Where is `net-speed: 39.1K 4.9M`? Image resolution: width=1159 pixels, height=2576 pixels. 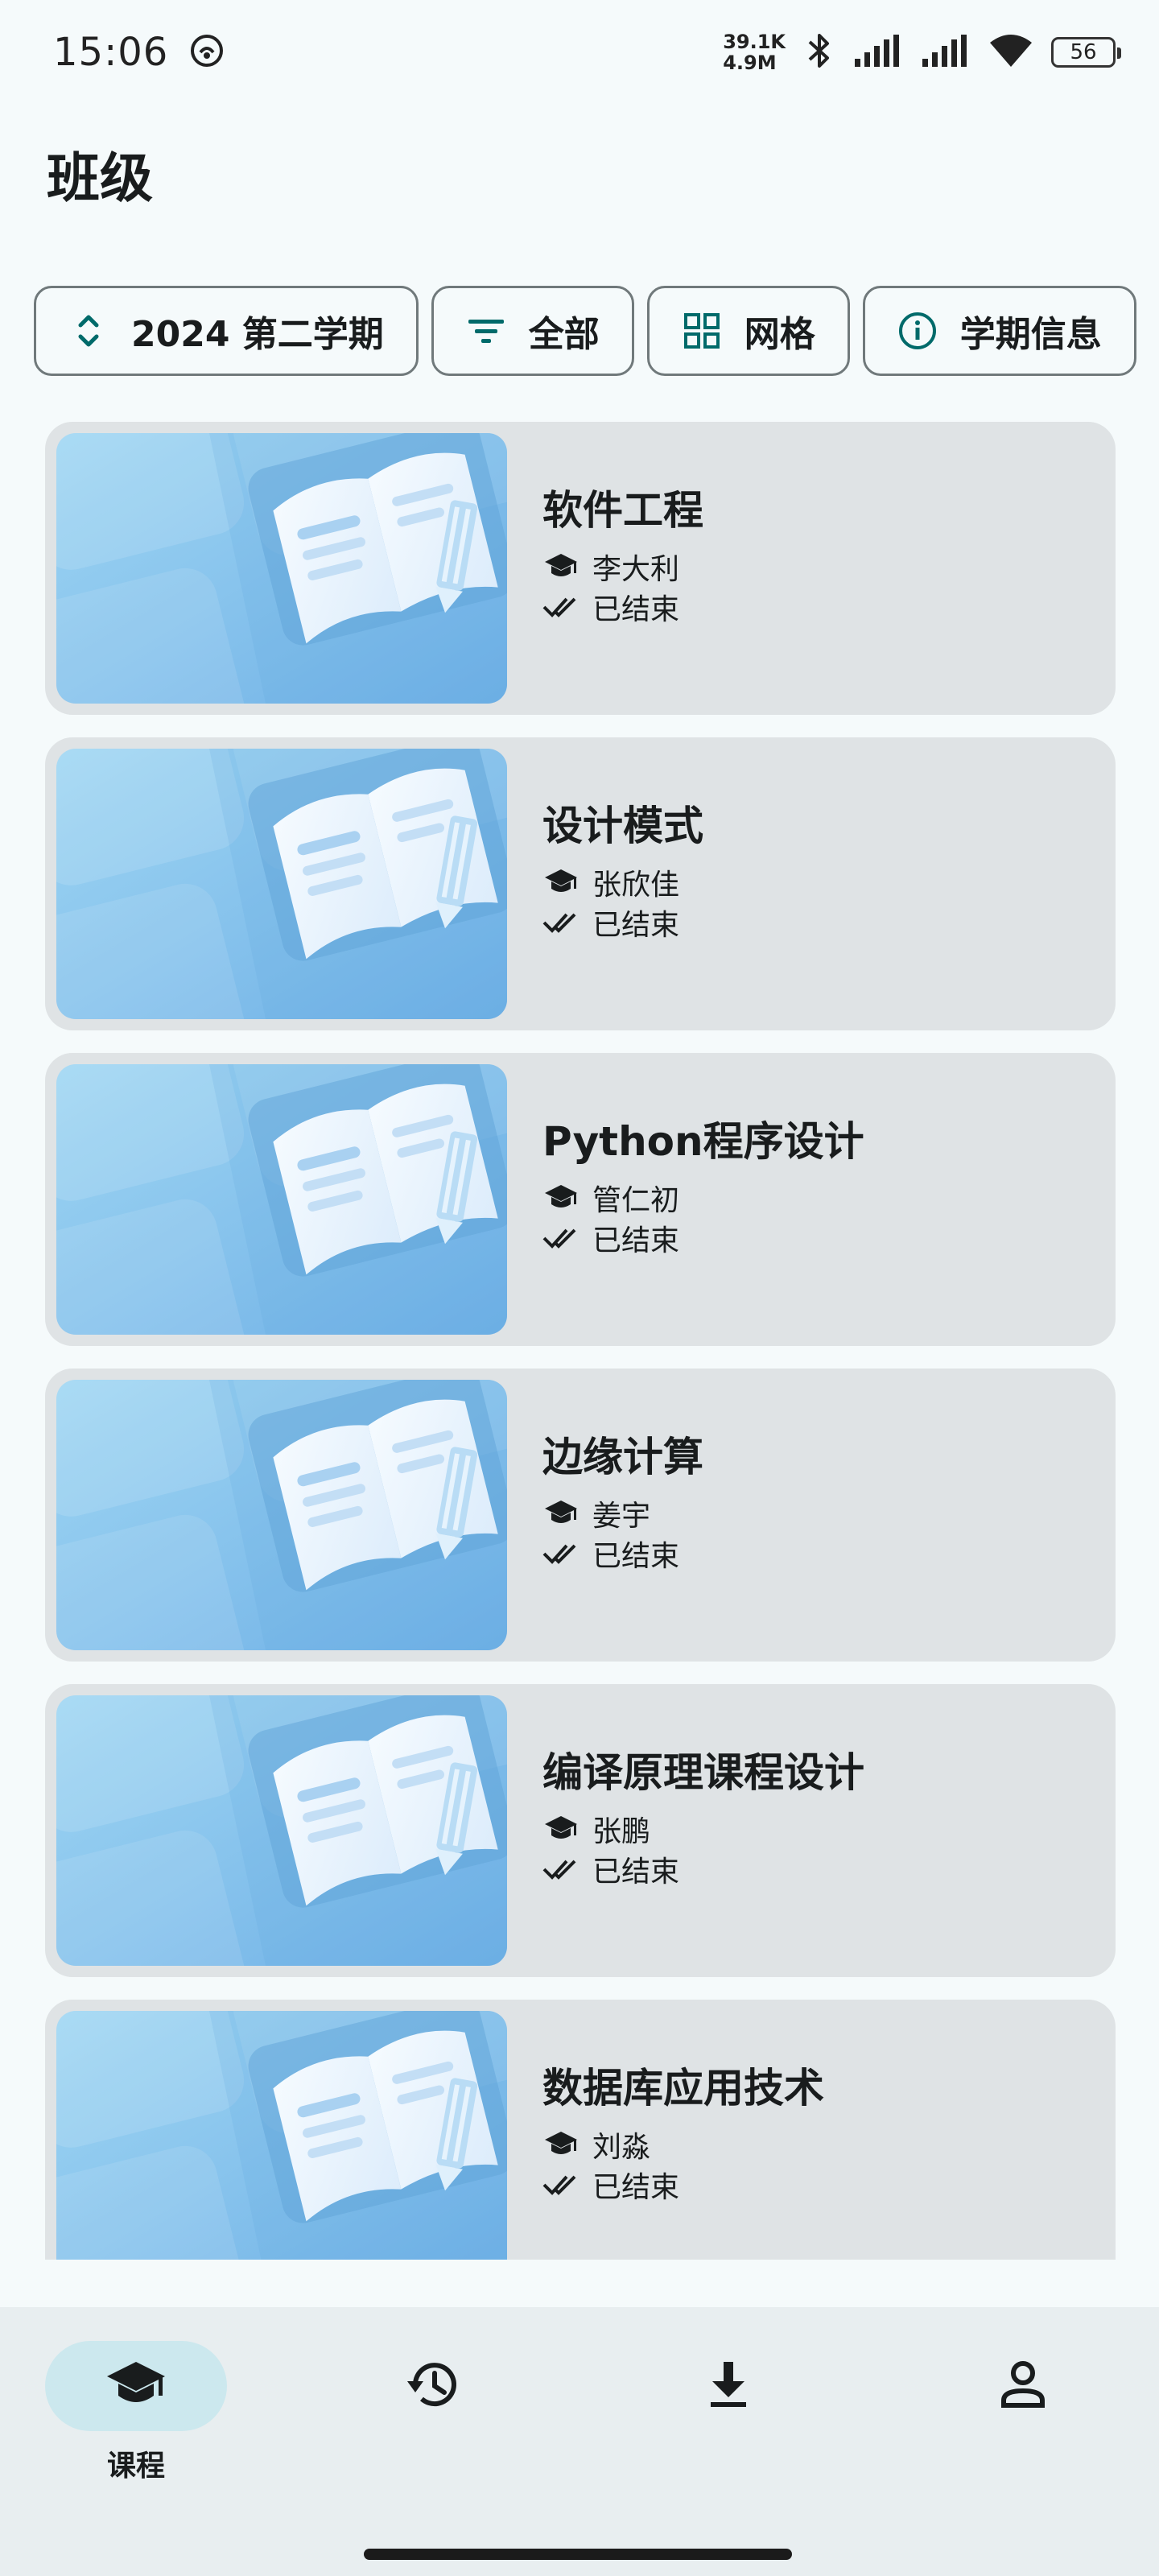
net-speed: 39.1K 4.9M is located at coordinates (754, 52).